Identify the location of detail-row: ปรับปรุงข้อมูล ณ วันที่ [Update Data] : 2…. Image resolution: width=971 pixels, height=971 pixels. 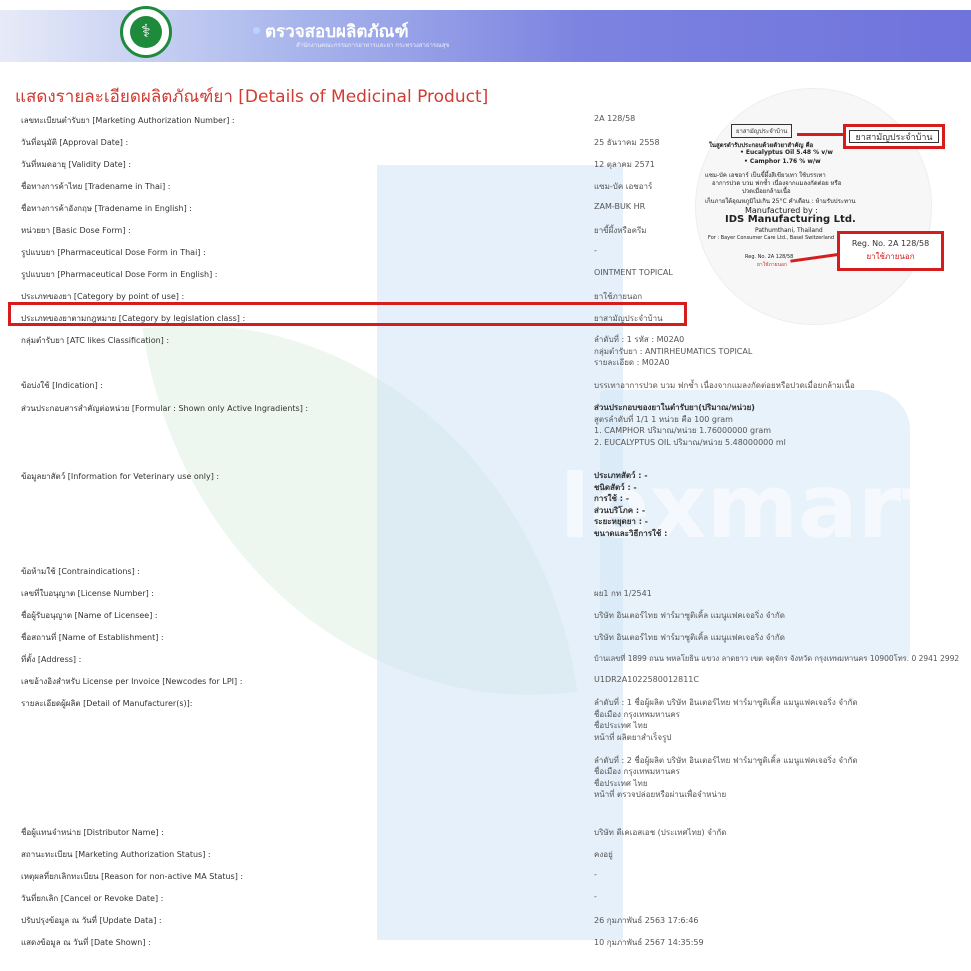
(486, 924).